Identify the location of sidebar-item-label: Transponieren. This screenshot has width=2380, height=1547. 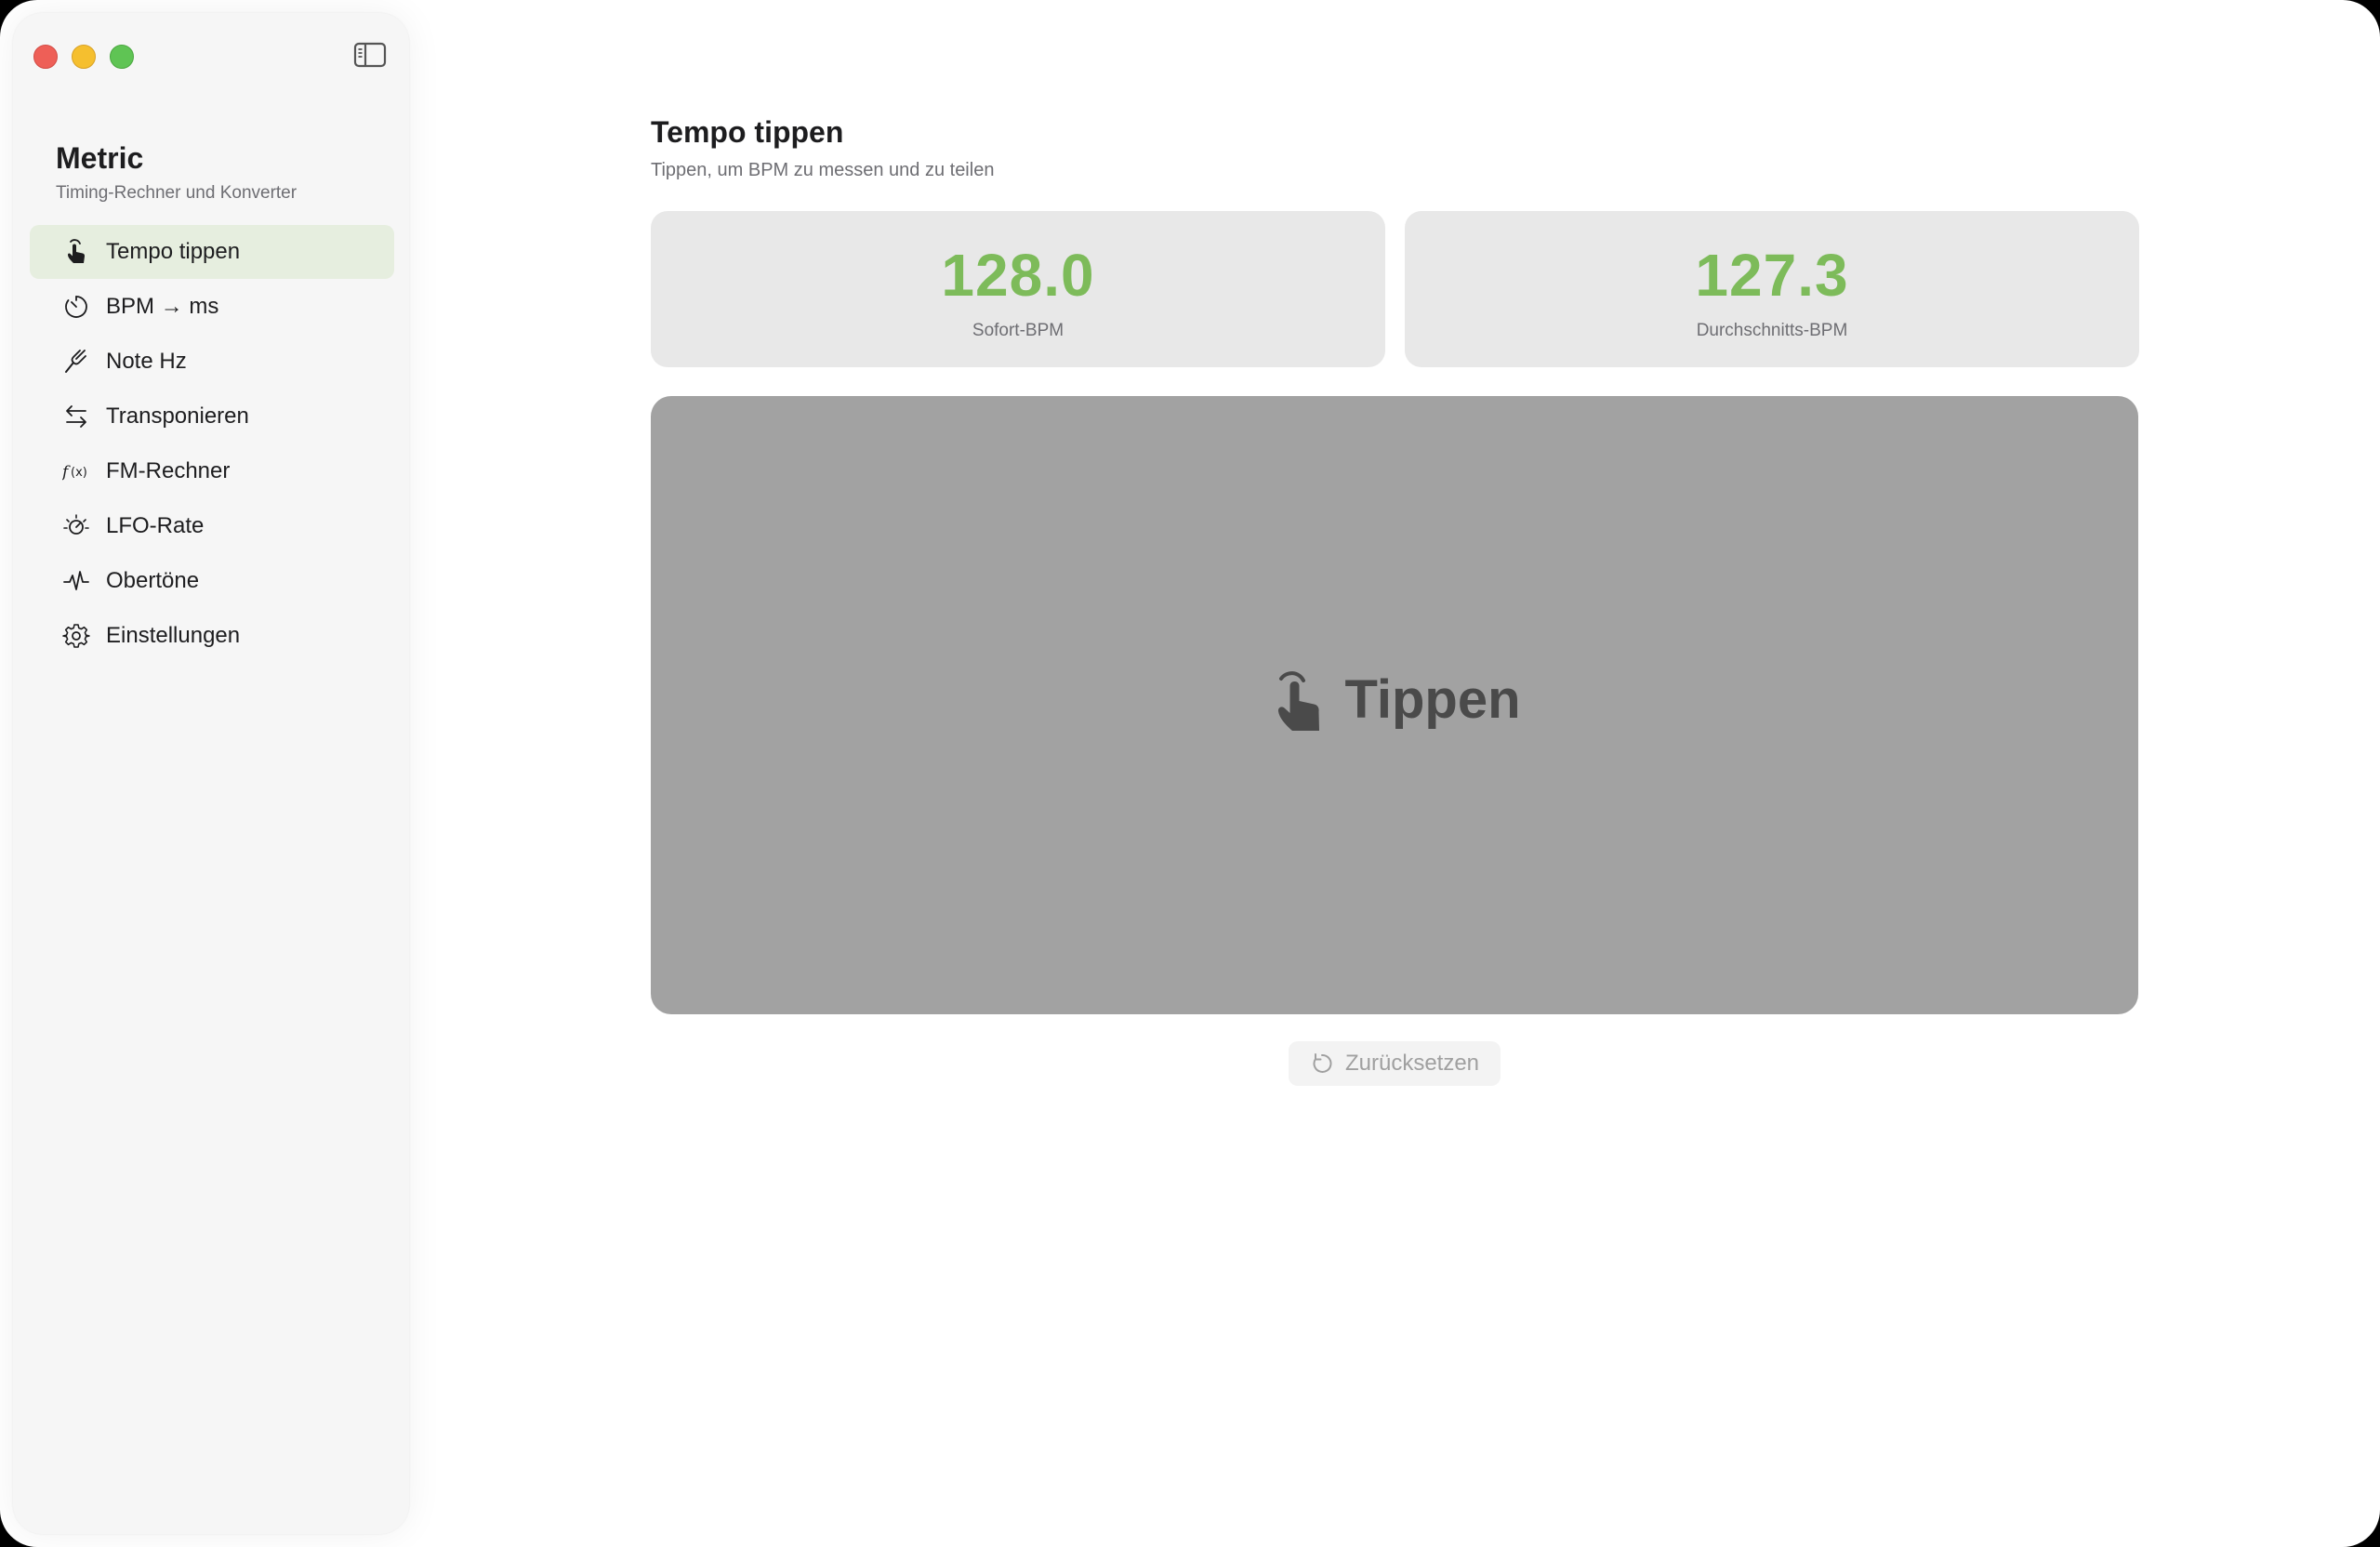
(177, 416).